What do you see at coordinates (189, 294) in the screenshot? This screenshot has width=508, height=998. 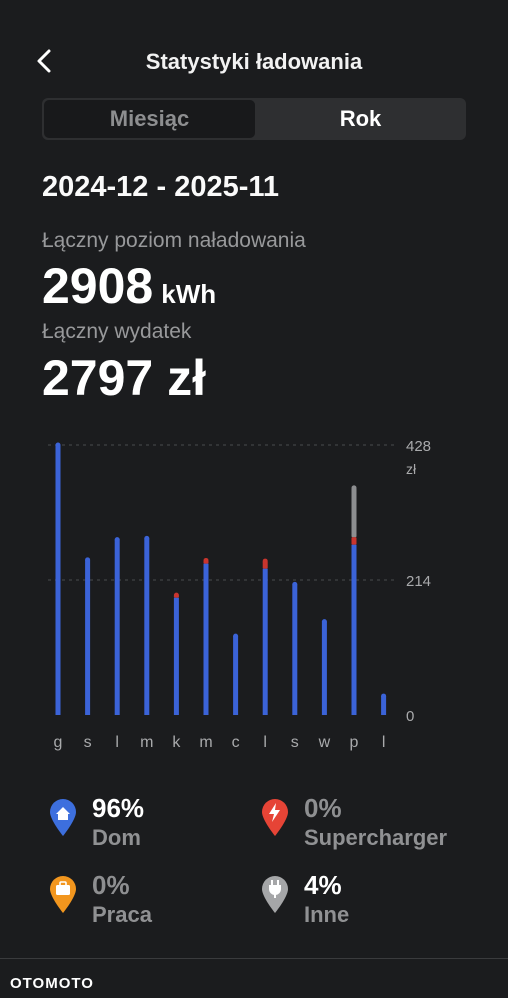 I see `energy-unit: kWh` at bounding box center [189, 294].